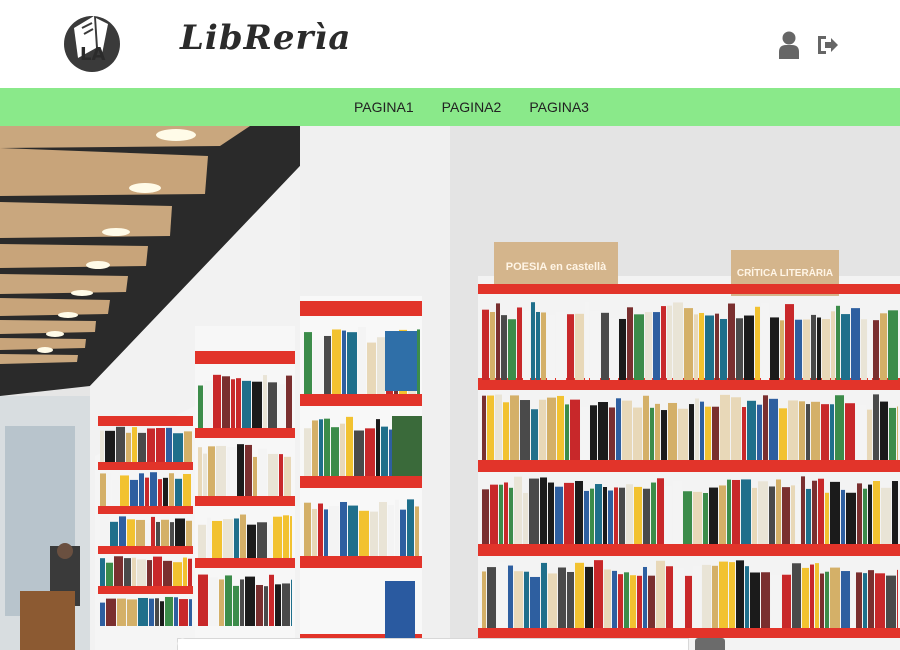 The image size is (900, 650). Describe the element at coordinates (433, 644) in the screenshot. I see `search-input` at that location.